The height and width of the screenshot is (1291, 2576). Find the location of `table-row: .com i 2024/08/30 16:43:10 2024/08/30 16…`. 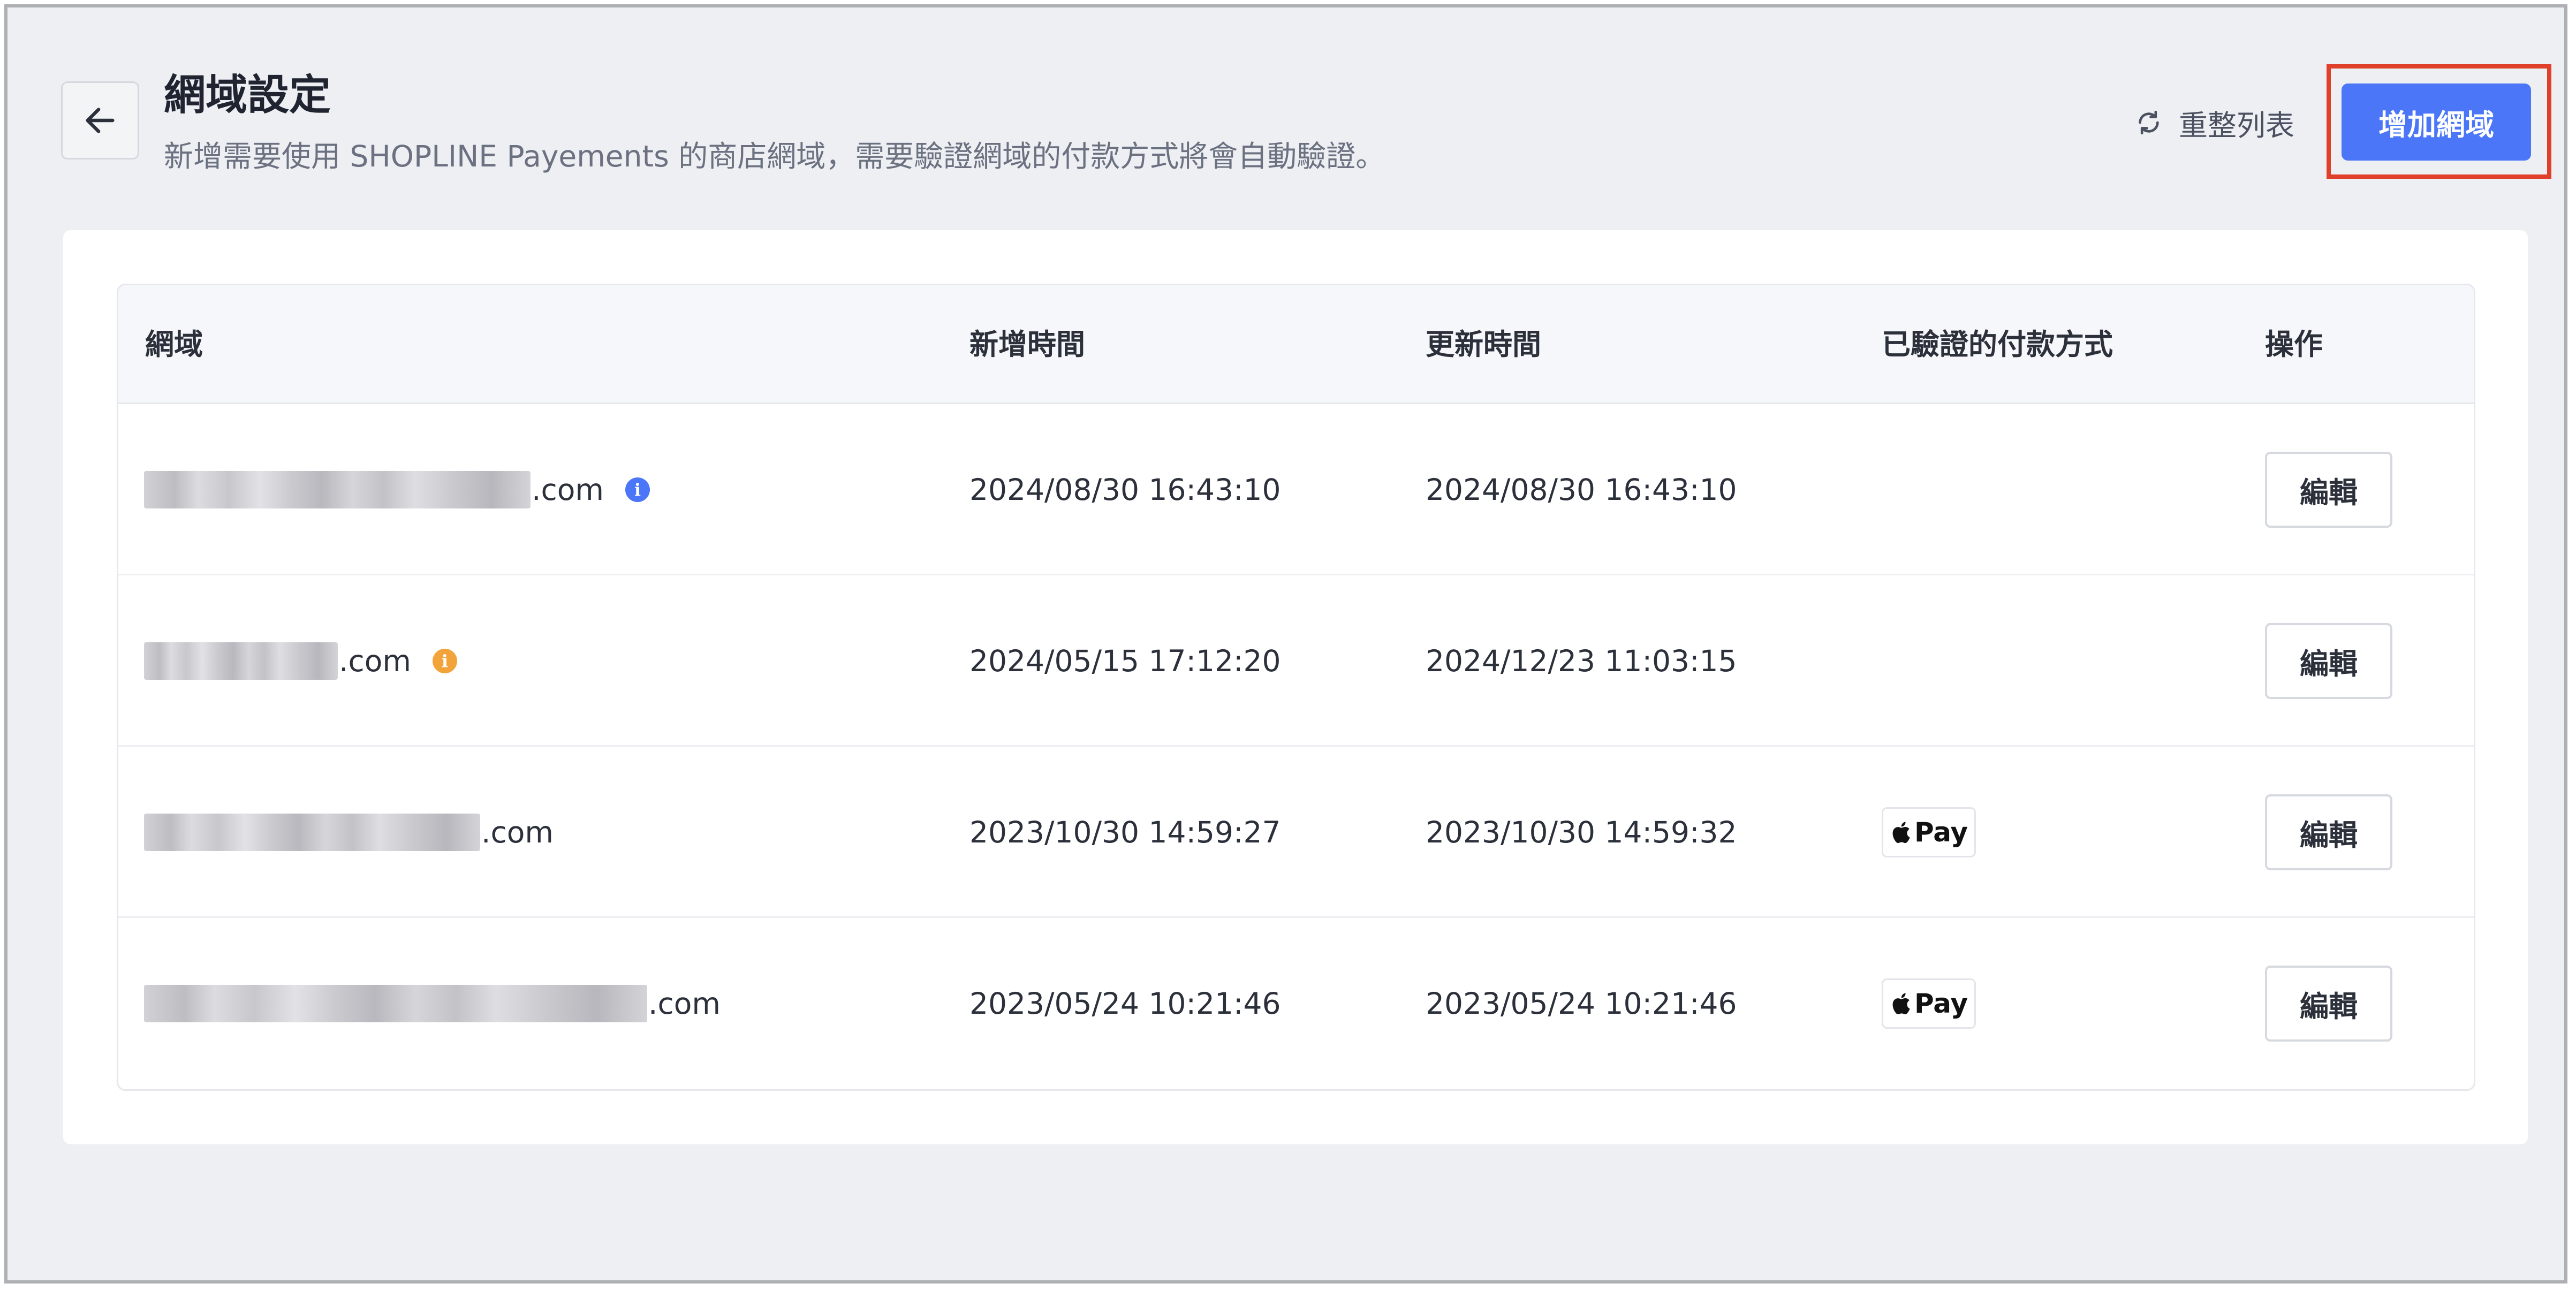

table-row: .com i 2024/08/30 16:43:10 2024/08/30 16… is located at coordinates (1296, 489).